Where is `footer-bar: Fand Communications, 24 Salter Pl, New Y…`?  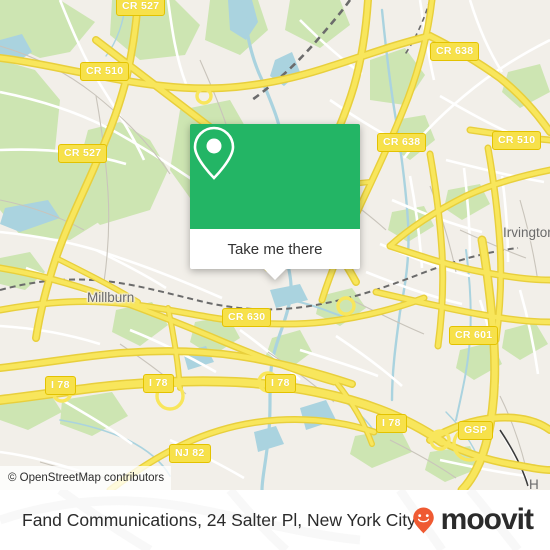 footer-bar: Fand Communications, 24 Salter Pl, New Y… is located at coordinates (275, 520).